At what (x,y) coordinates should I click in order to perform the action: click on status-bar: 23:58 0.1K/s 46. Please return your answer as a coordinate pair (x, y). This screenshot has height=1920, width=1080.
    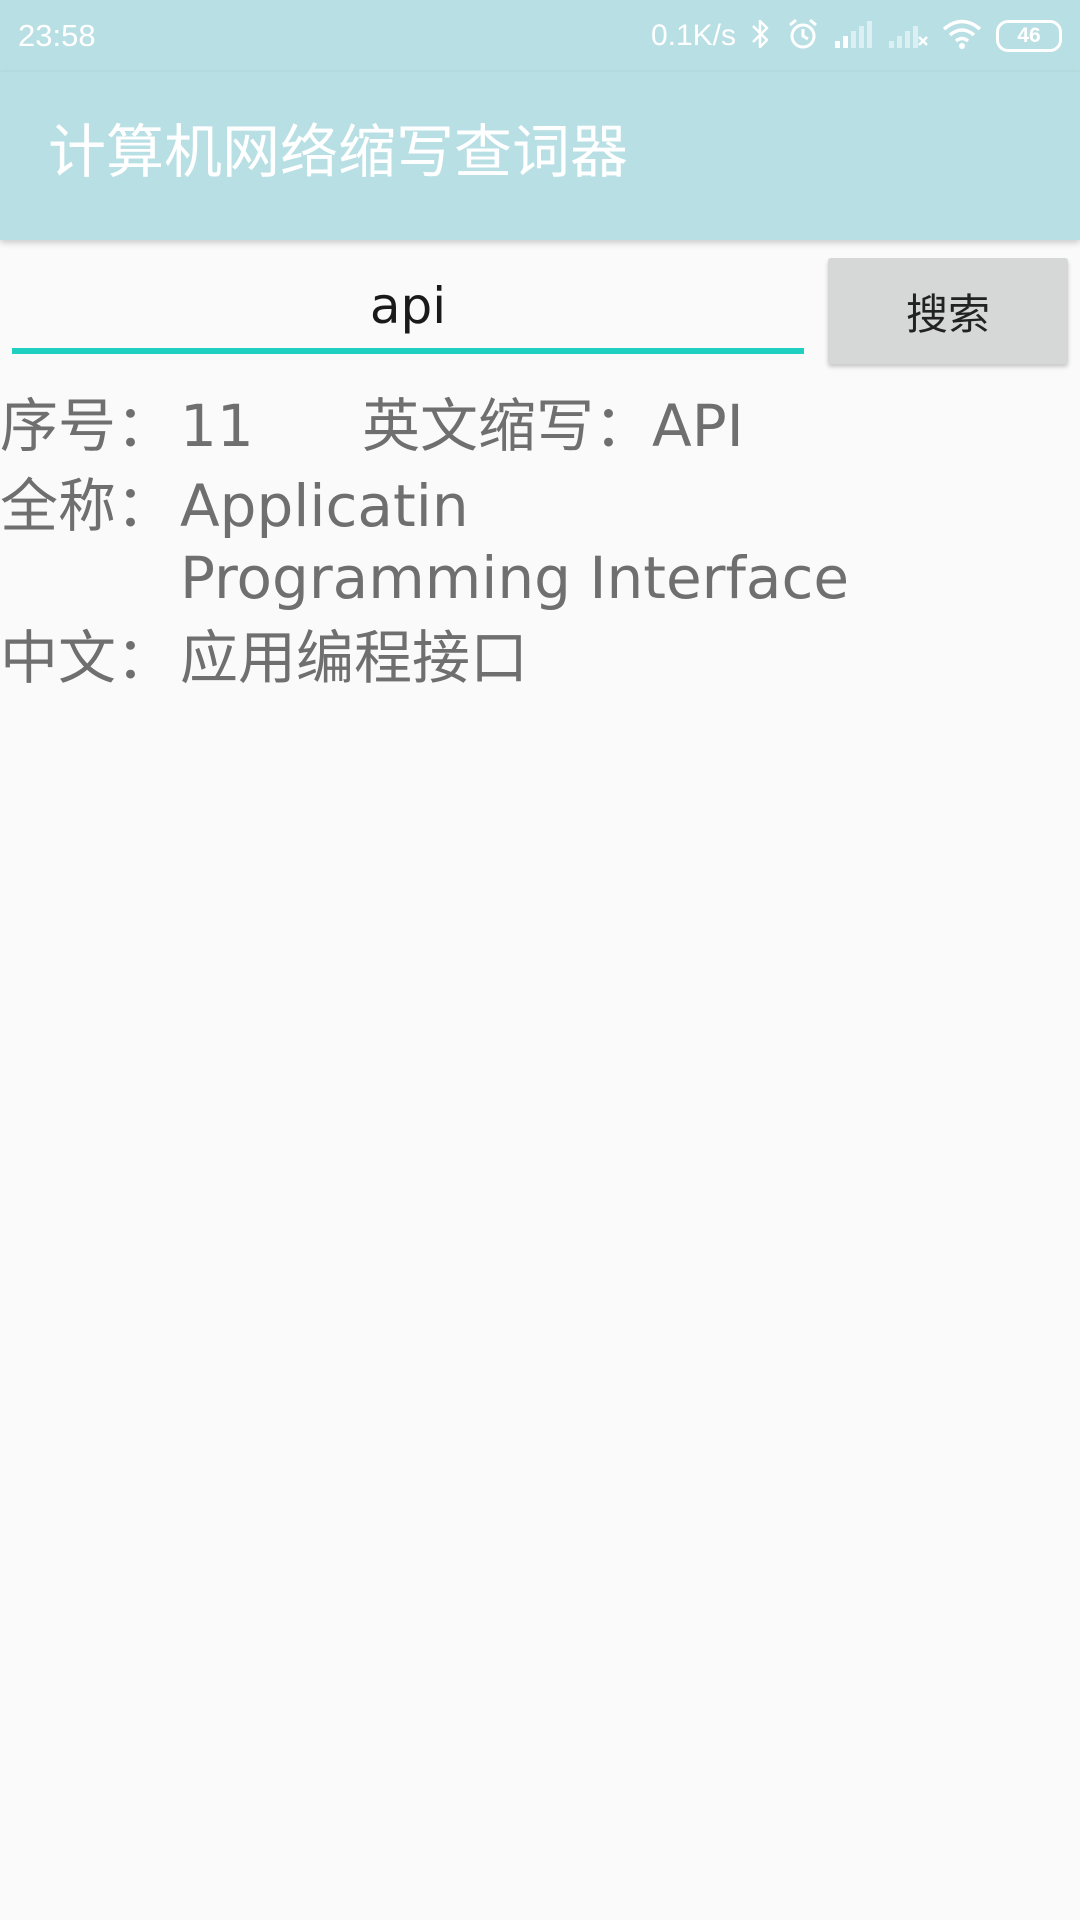
    Looking at the image, I should click on (540, 36).